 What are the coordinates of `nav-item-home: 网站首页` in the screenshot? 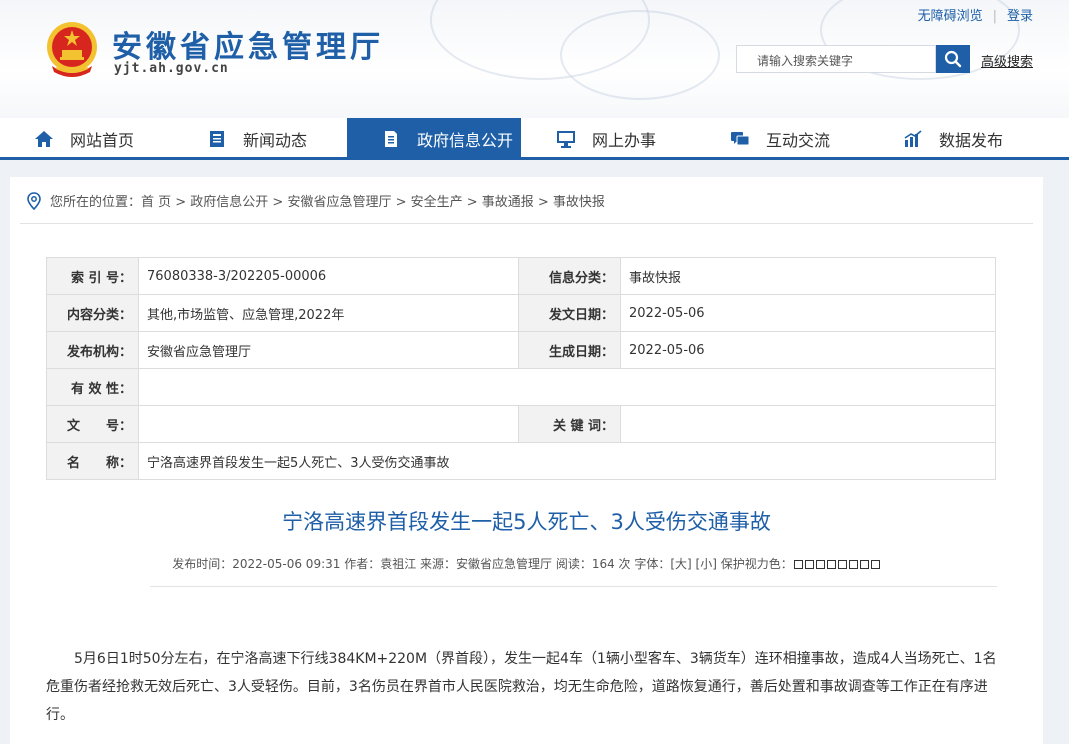 It's located at (109, 139).